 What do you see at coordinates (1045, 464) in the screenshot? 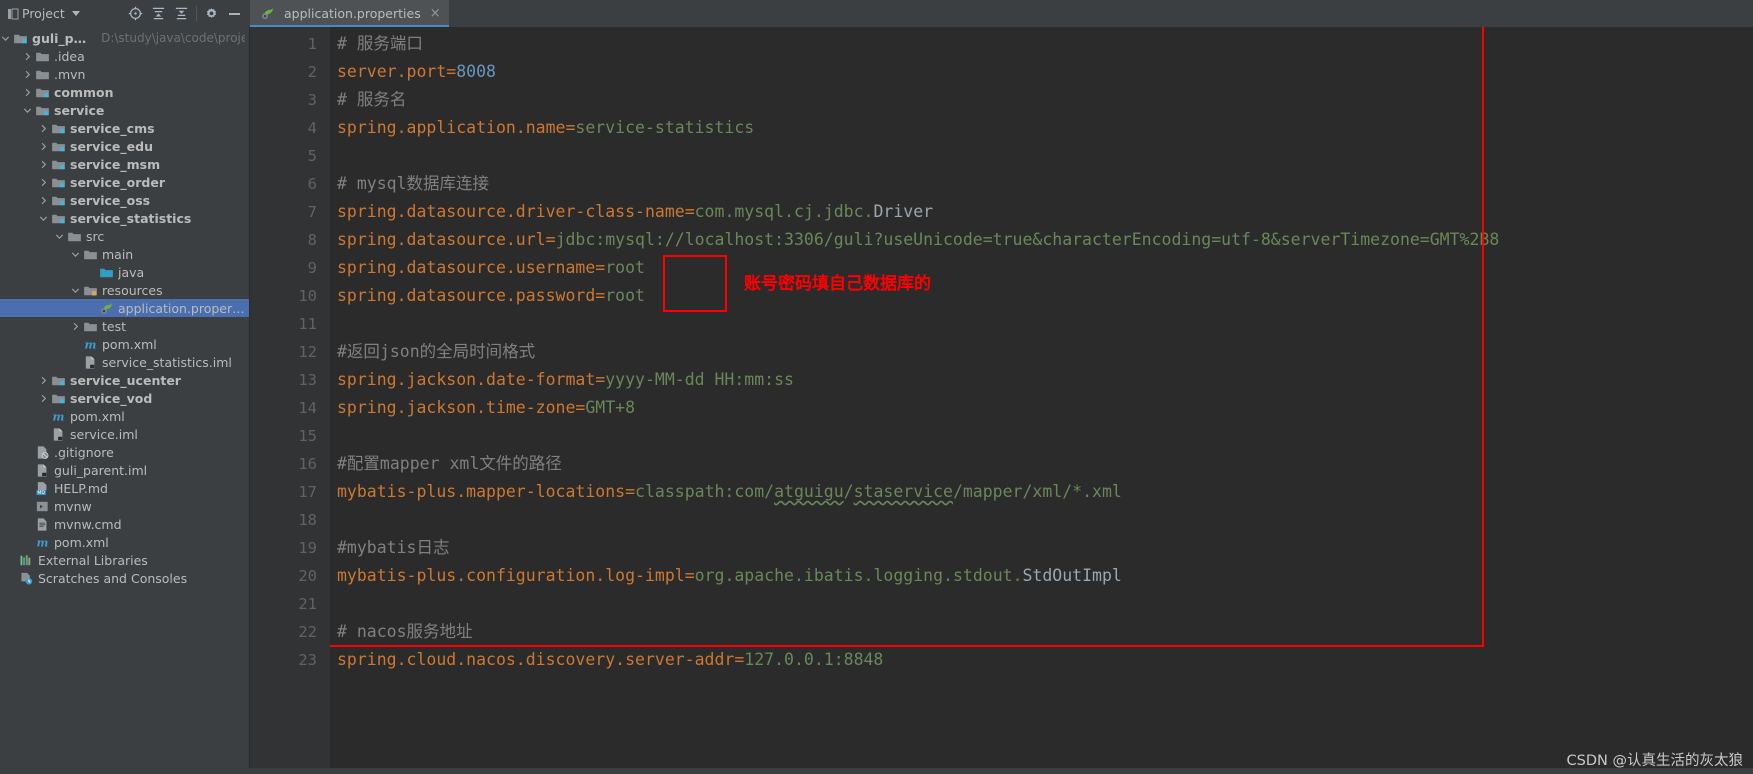
I see `code-line: #配置mapper xml文件的路径` at bounding box center [1045, 464].